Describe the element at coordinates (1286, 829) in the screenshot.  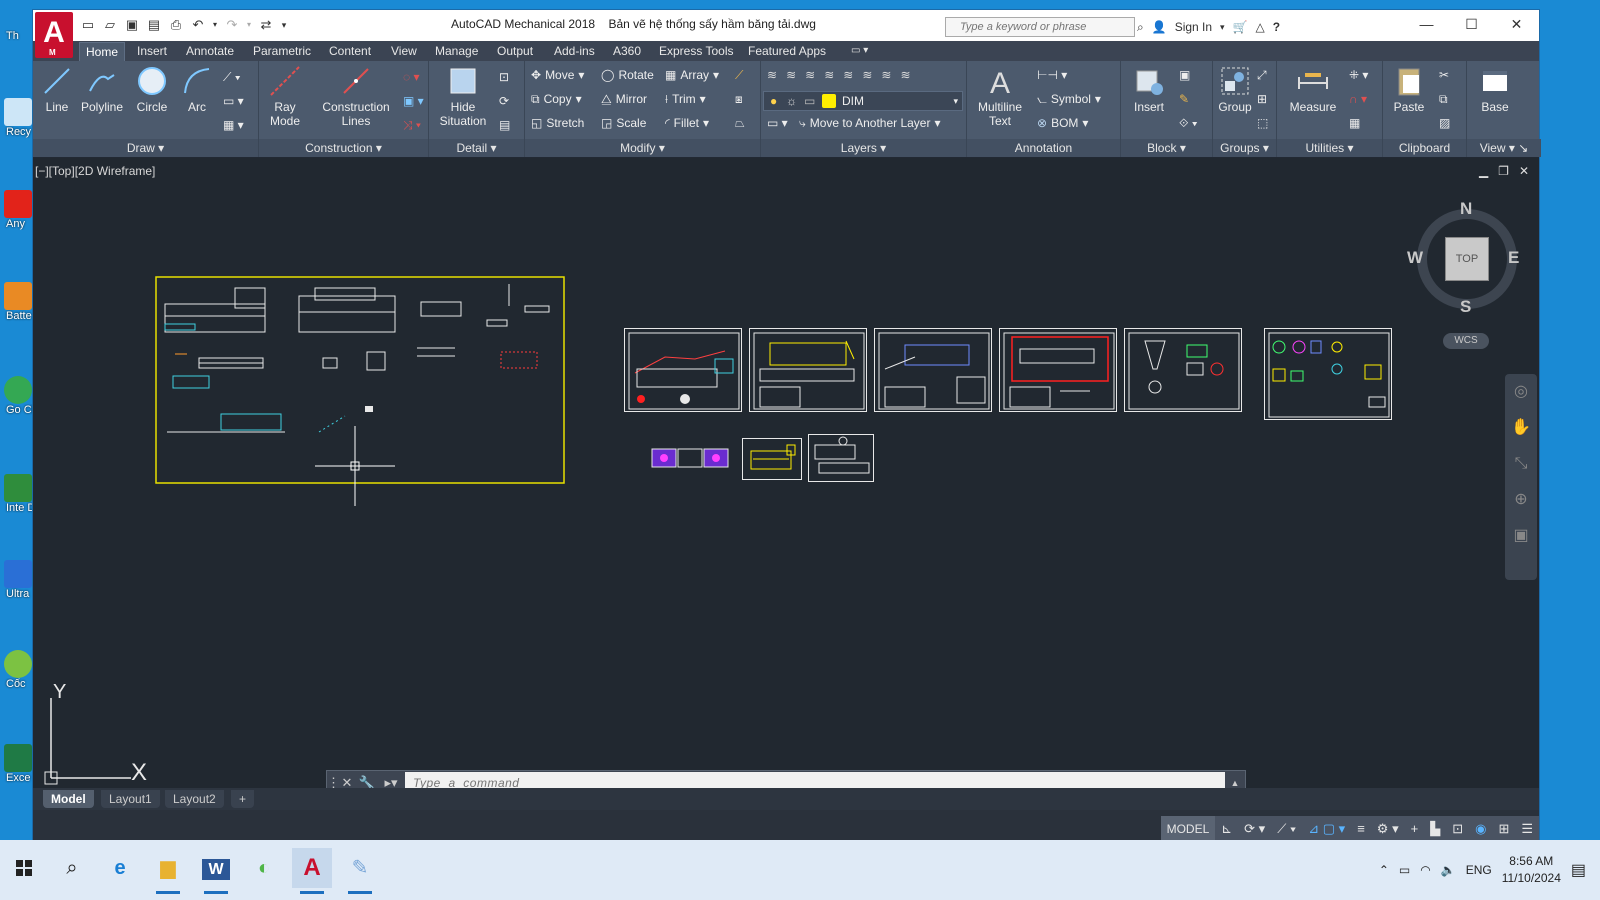
I see `object-snap-tracking-icon: ⟋ ▾` at that location.